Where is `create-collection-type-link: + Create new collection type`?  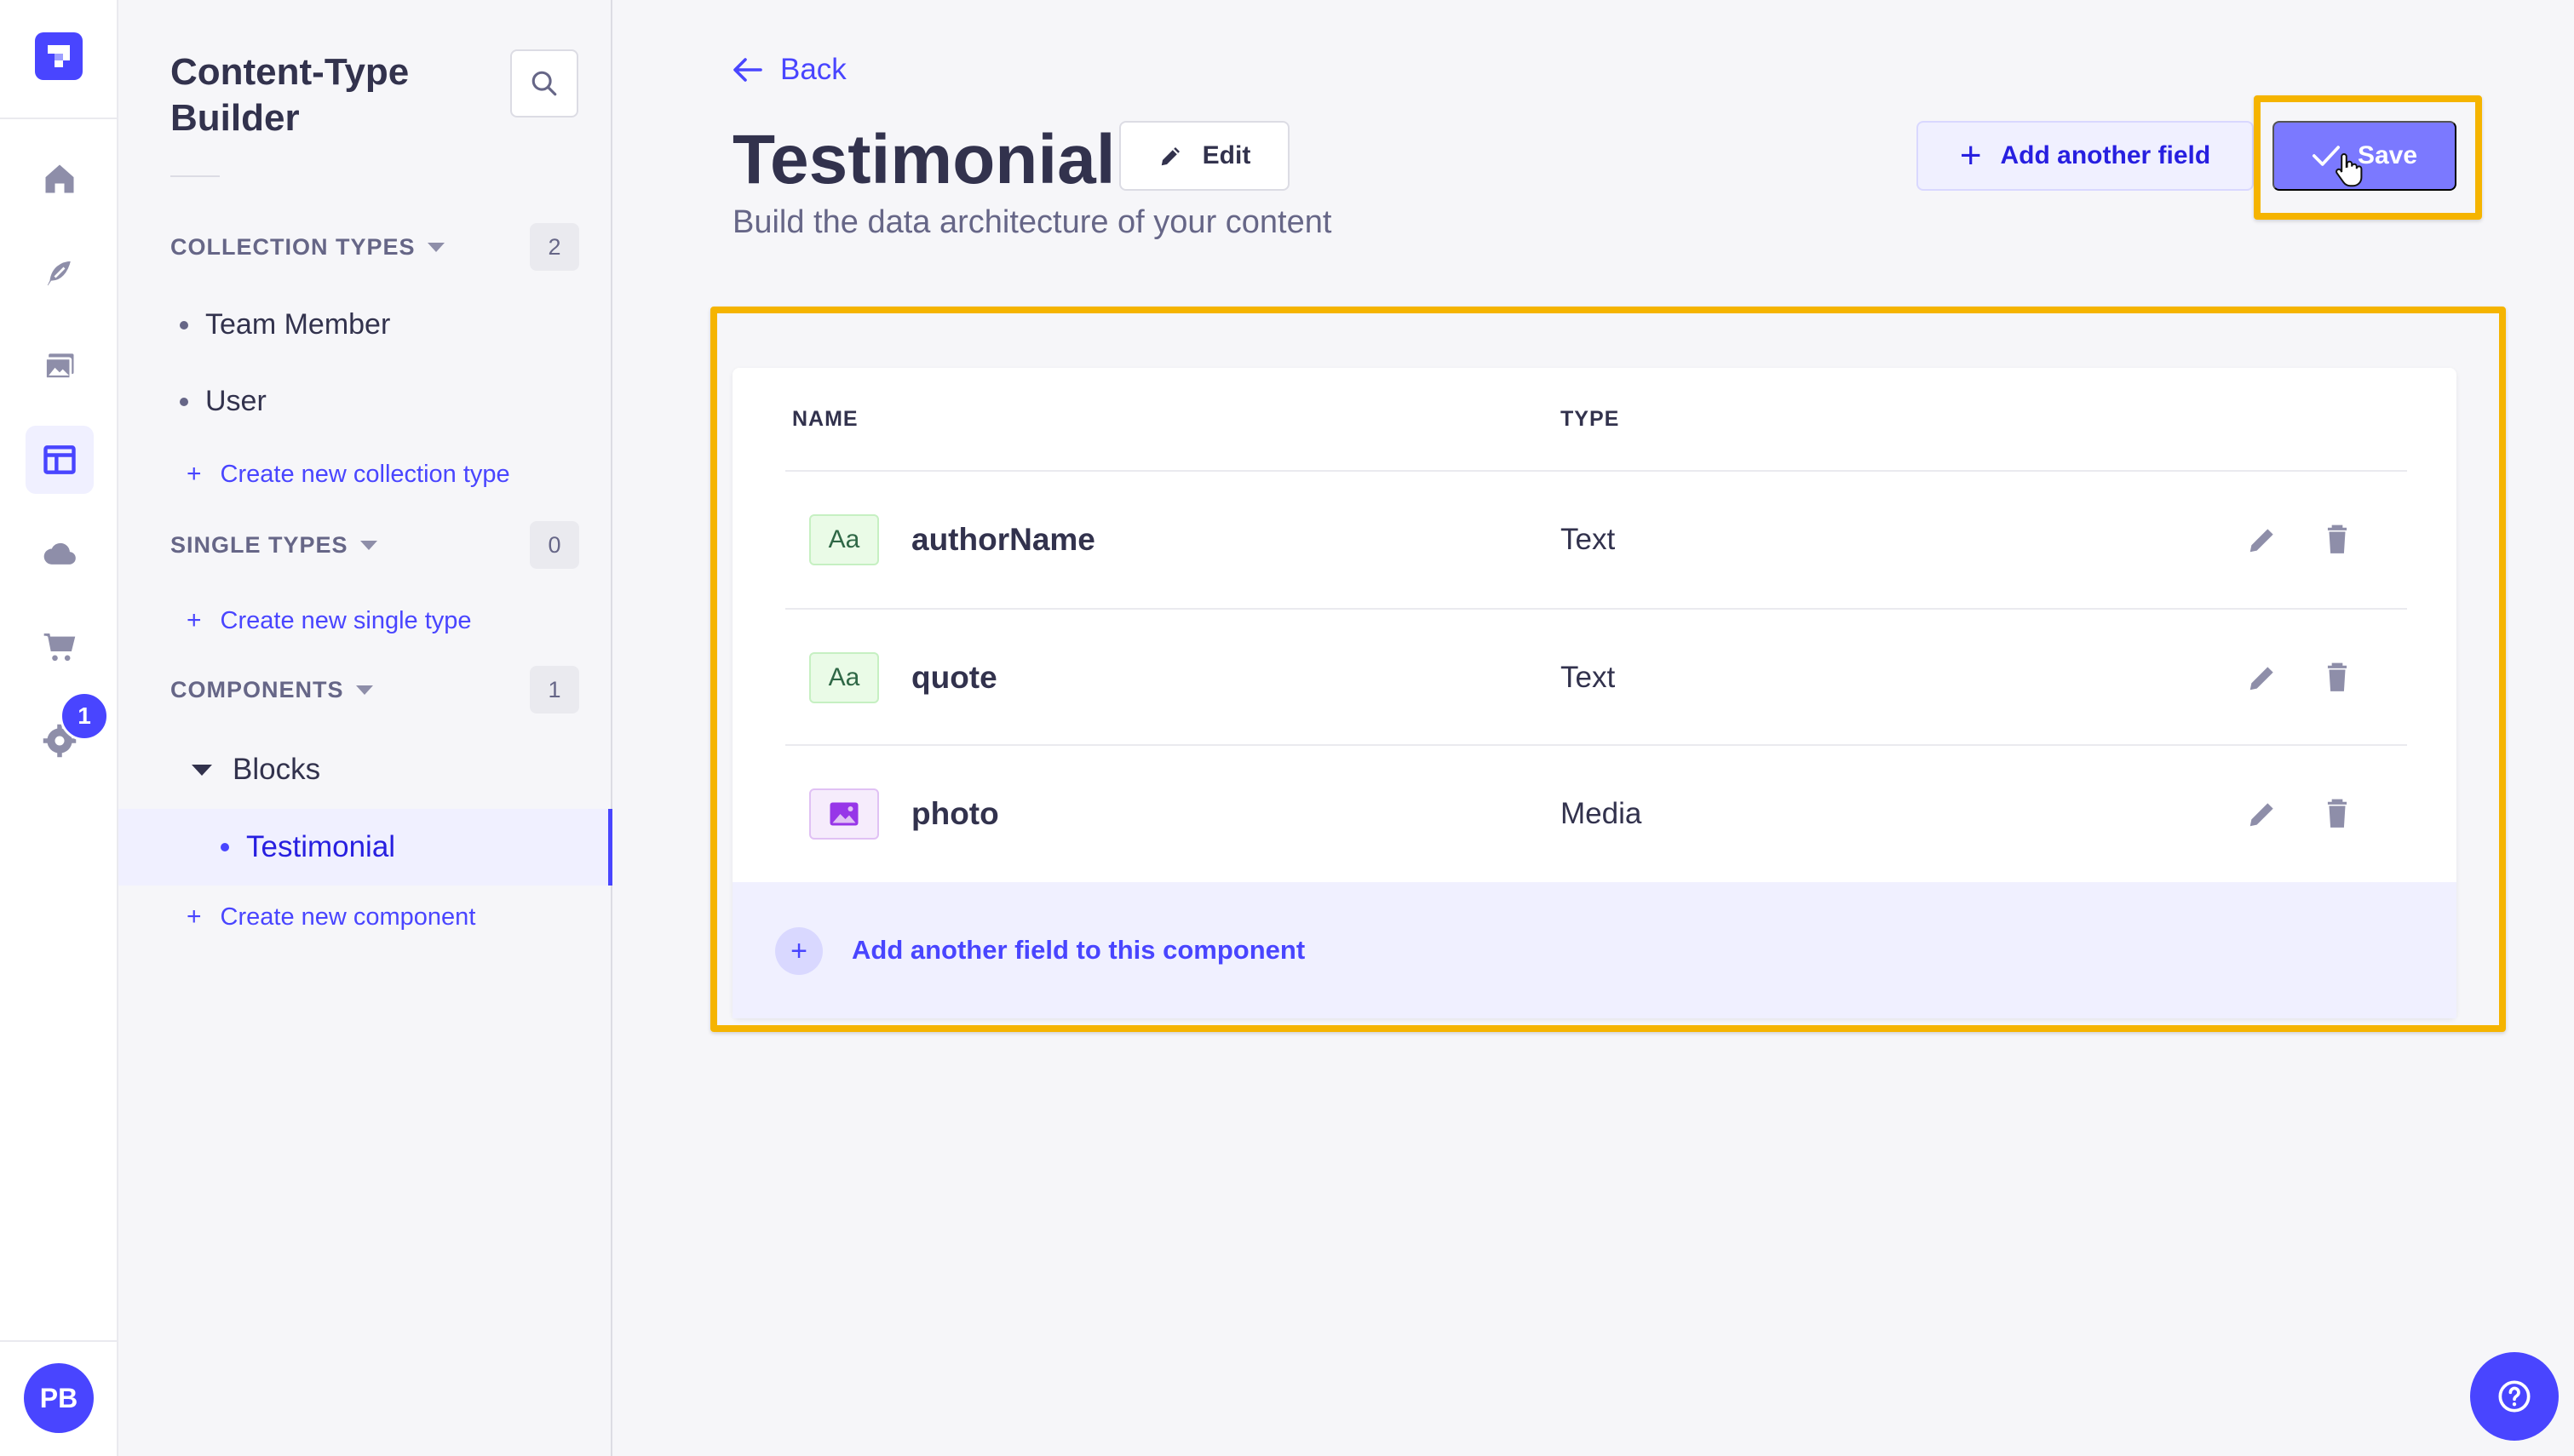 create-collection-type-link: + Create new collection type is located at coordinates (348, 475).